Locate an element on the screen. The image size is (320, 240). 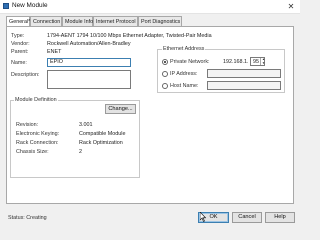
module-definition-title: Module Definition is located at coordinates (36, 100).